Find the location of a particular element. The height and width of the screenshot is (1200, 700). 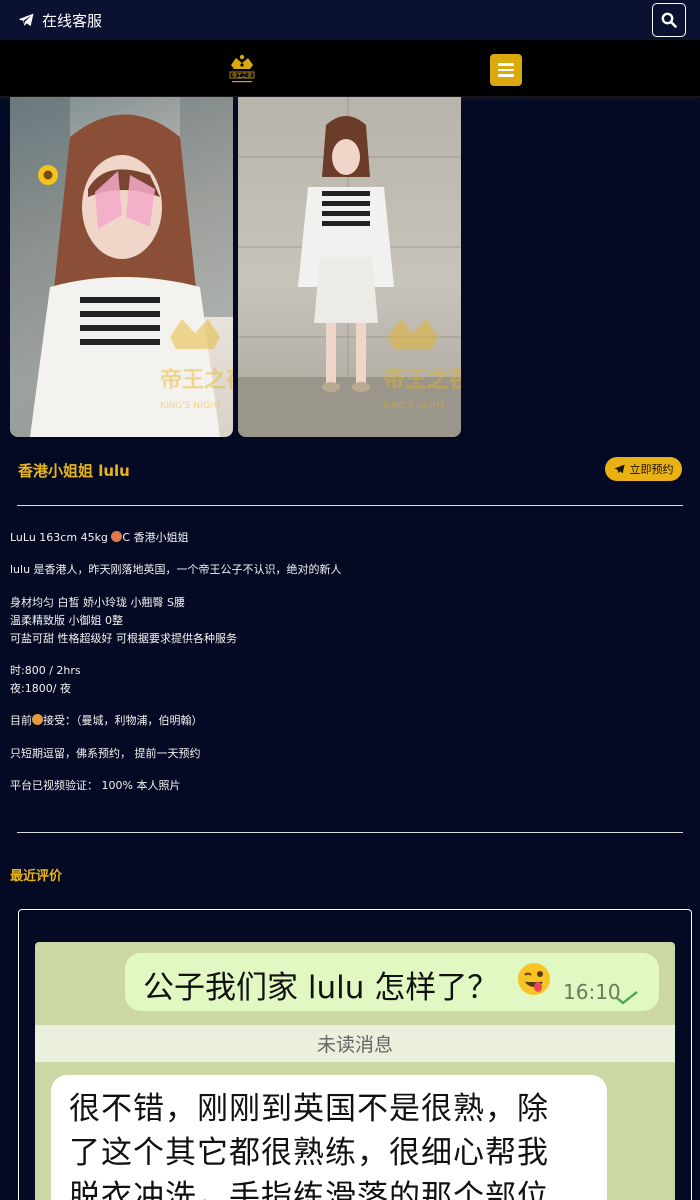

desc-line-5: 可盐可甜 性格超级好 可根据要求提供各种服务 is located at coordinates (123, 638).